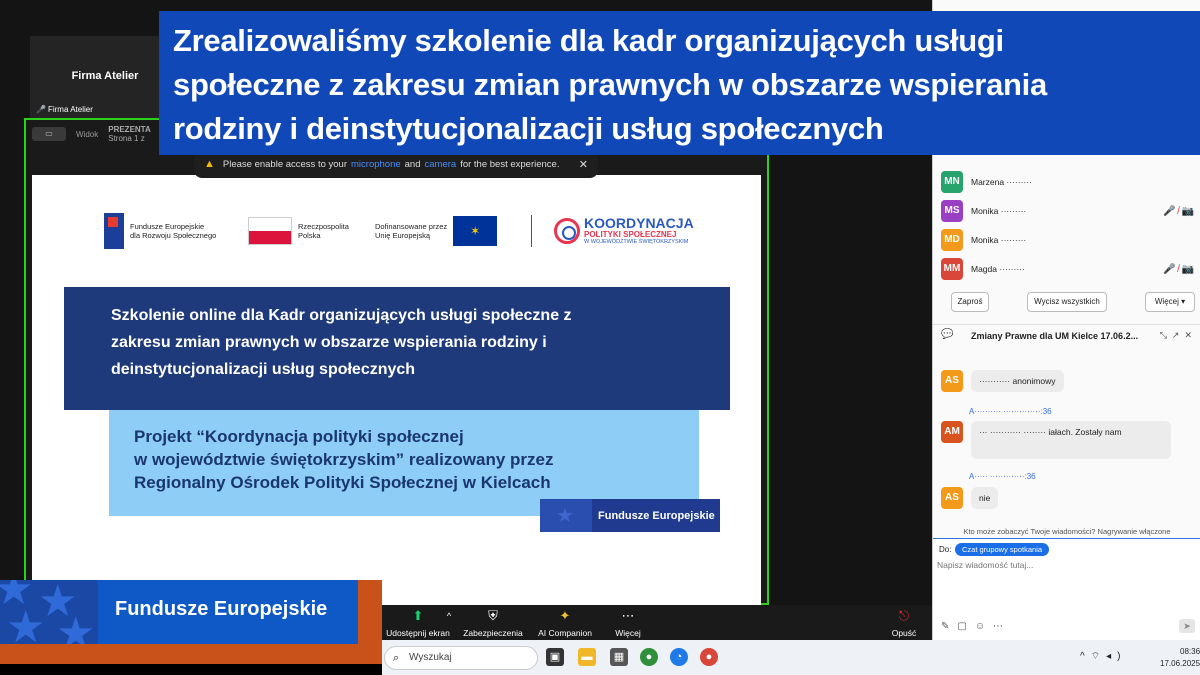 This screenshot has width=1200, height=675. Describe the element at coordinates (985, 498) in the screenshot. I see `message-bubble: nie` at that location.